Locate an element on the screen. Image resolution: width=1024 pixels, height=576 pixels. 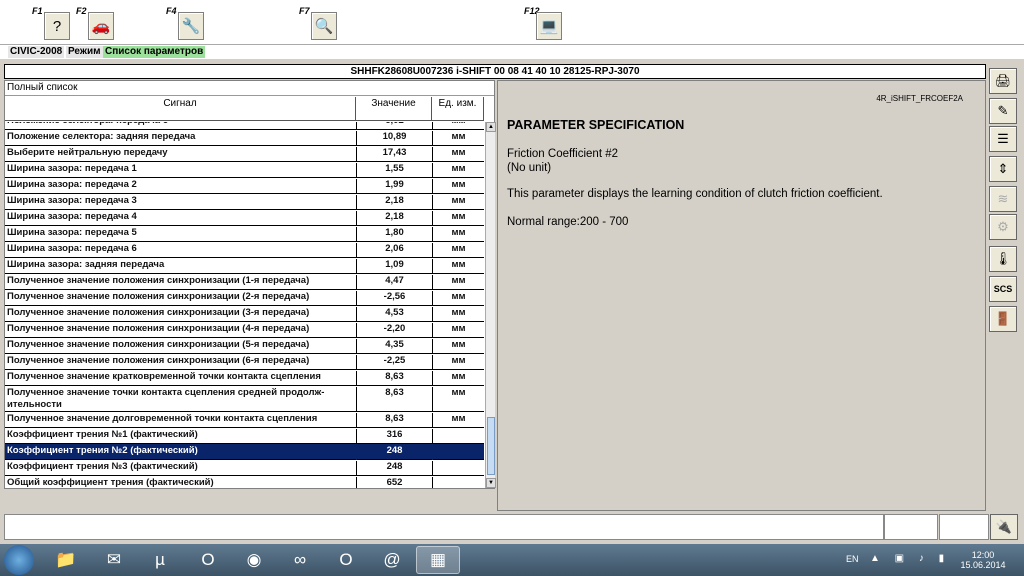
table-row: Ширина зазора: передача 6 2,06 мм is located at coordinates (244, 250).